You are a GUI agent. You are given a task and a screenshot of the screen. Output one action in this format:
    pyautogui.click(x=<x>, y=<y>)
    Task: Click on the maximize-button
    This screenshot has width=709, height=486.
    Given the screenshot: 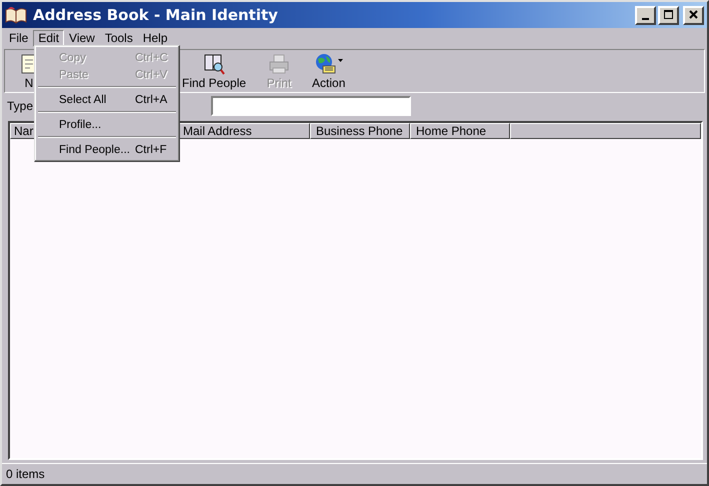 What is the action you would take?
    pyautogui.click(x=668, y=15)
    